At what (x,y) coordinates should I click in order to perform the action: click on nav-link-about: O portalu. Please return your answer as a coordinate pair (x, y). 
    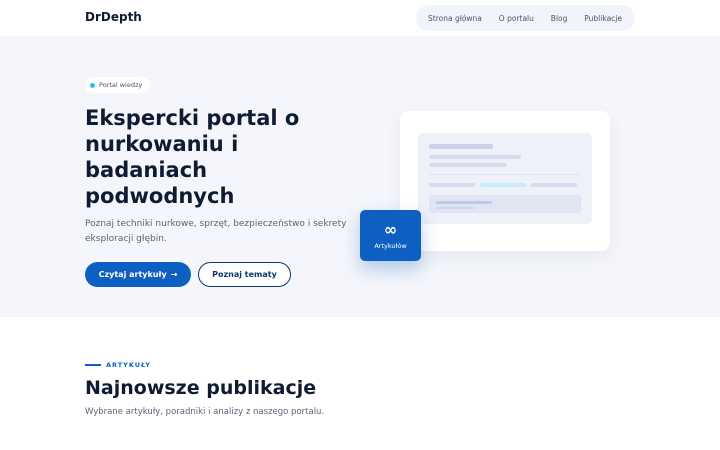
    Looking at the image, I should click on (516, 18).